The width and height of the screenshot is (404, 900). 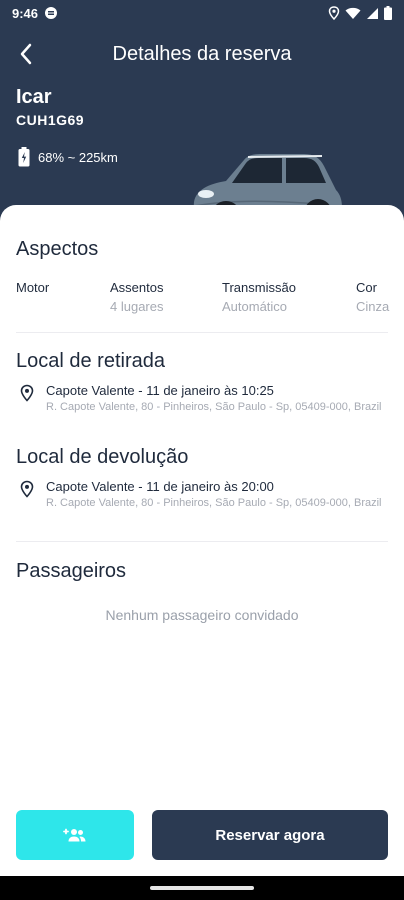 What do you see at coordinates (160, 486) in the screenshot?
I see `dropoff-main-text: Capote Valente - 11 de janeiro às 20:00` at bounding box center [160, 486].